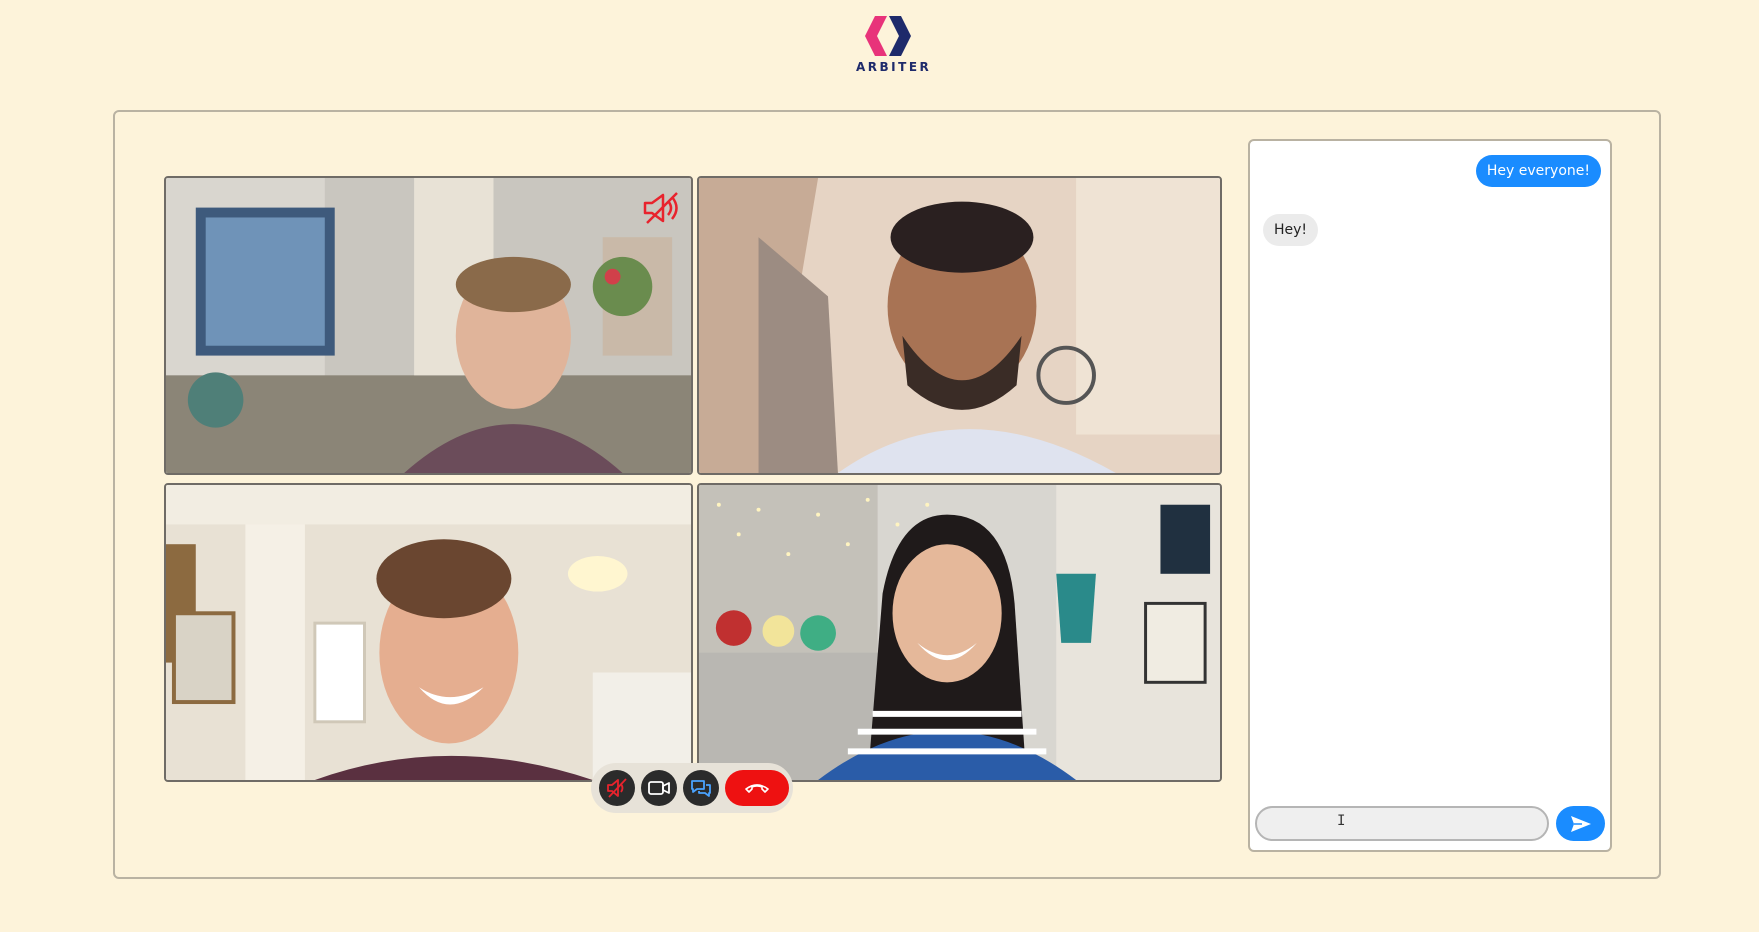  I want to click on send-button, so click(1580, 823).